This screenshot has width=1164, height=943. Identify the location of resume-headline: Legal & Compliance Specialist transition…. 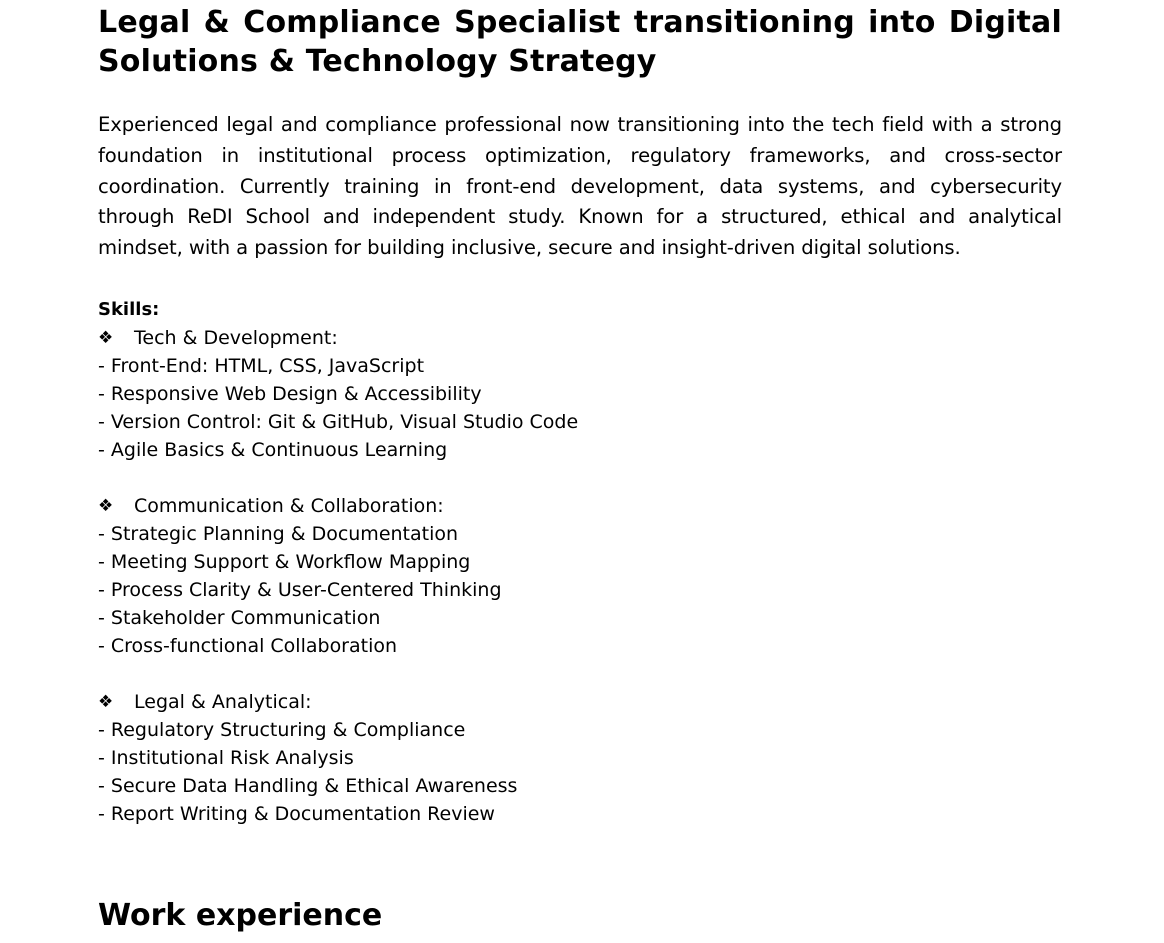
(580, 42).